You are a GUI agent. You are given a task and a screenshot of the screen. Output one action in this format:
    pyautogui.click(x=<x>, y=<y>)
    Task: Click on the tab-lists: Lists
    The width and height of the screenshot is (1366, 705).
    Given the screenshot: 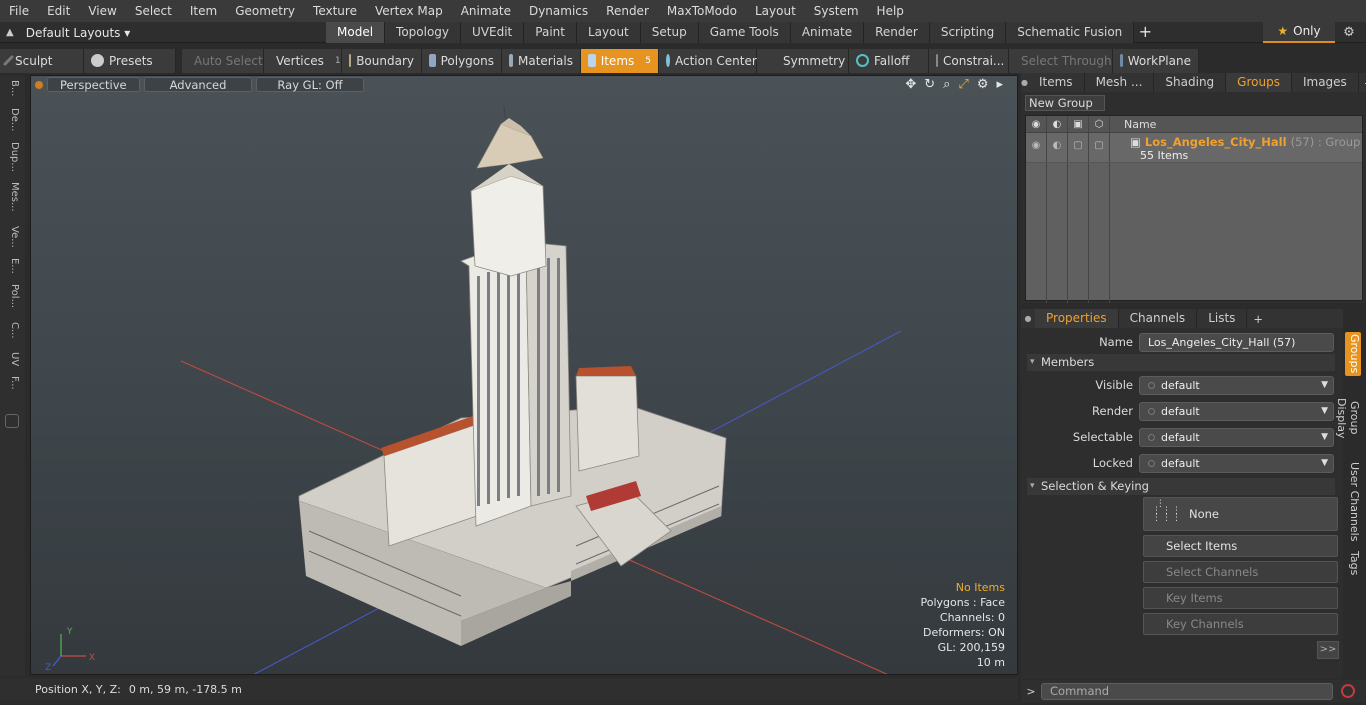 What is the action you would take?
    pyautogui.click(x=1222, y=318)
    